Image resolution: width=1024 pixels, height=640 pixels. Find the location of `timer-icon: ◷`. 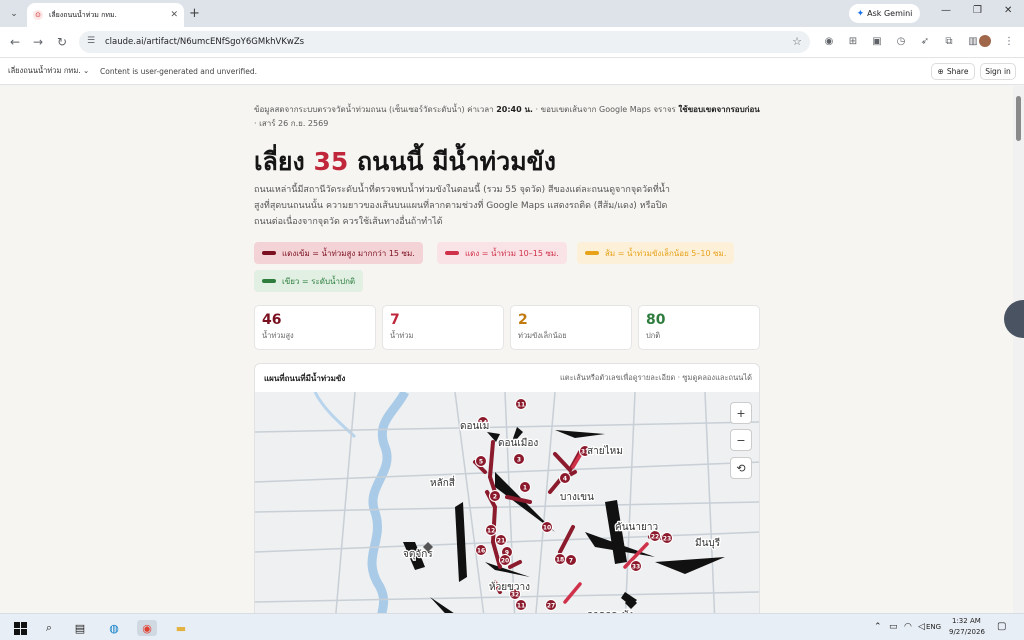

timer-icon: ◷ is located at coordinates (901, 41).